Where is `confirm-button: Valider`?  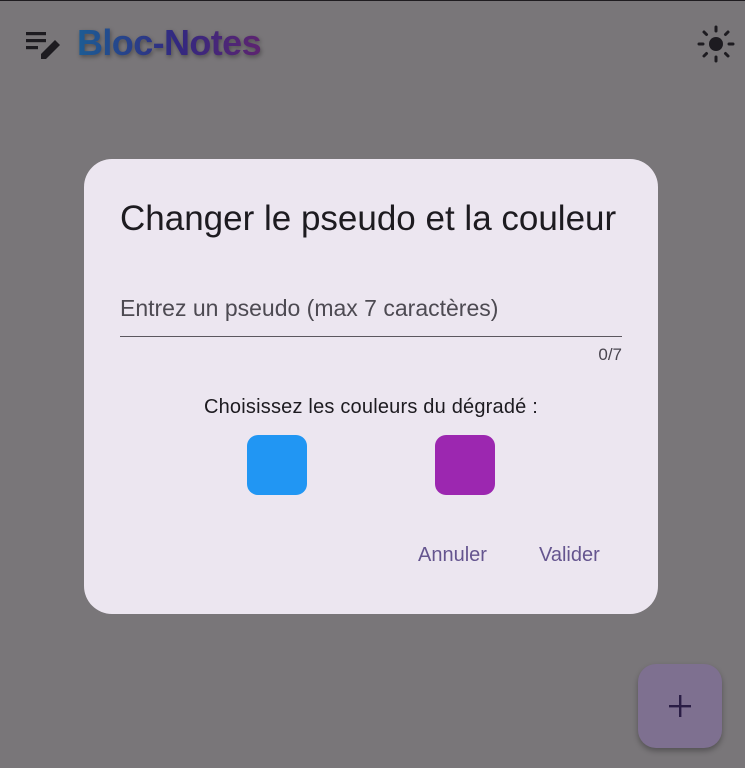 confirm-button: Valider is located at coordinates (569, 555).